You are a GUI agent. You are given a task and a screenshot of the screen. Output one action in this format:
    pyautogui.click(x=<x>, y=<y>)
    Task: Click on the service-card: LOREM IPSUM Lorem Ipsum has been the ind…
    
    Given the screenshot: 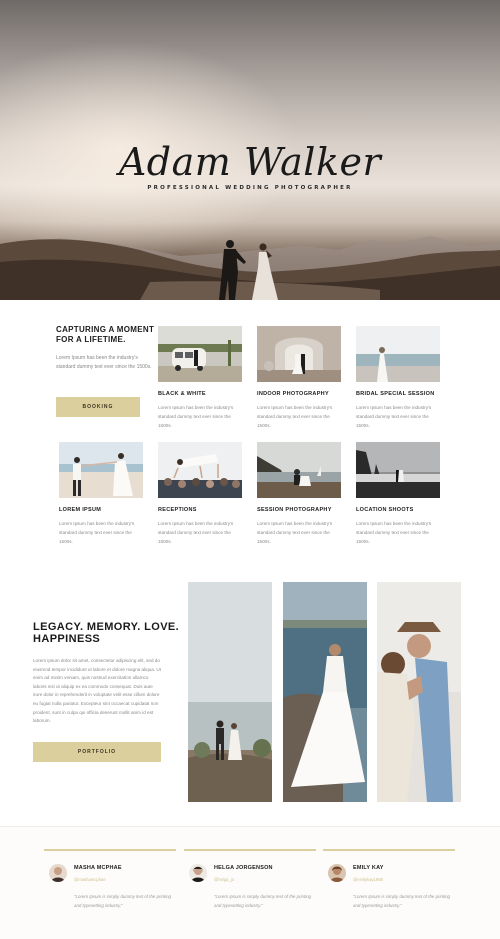 What is the action you would take?
    pyautogui.click(x=102, y=494)
    